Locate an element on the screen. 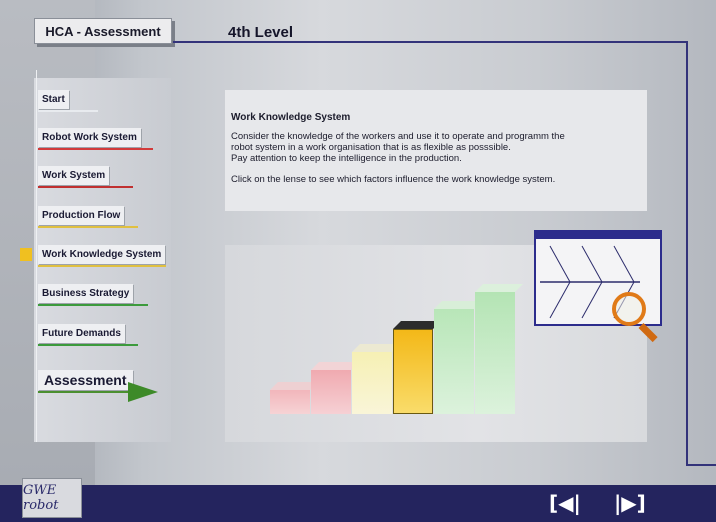 The width and height of the screenshot is (716, 522). sidebar-item-production-flow: Production Flow is located at coordinates (81, 215).